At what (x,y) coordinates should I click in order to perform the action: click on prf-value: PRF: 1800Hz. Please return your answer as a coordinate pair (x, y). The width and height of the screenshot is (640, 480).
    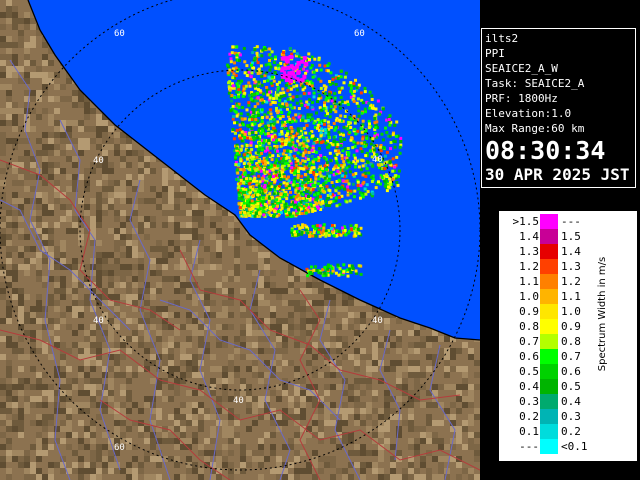
    Looking at the image, I should click on (521, 98).